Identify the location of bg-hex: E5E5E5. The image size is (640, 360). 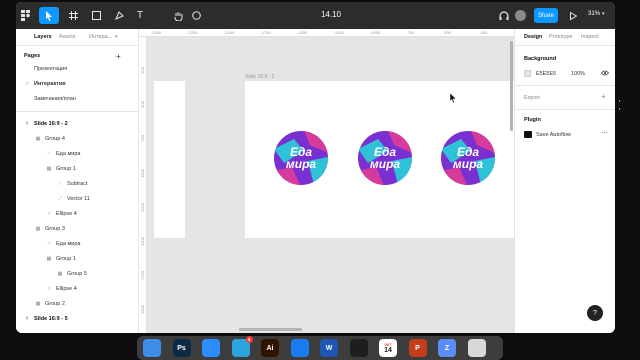
(546, 74).